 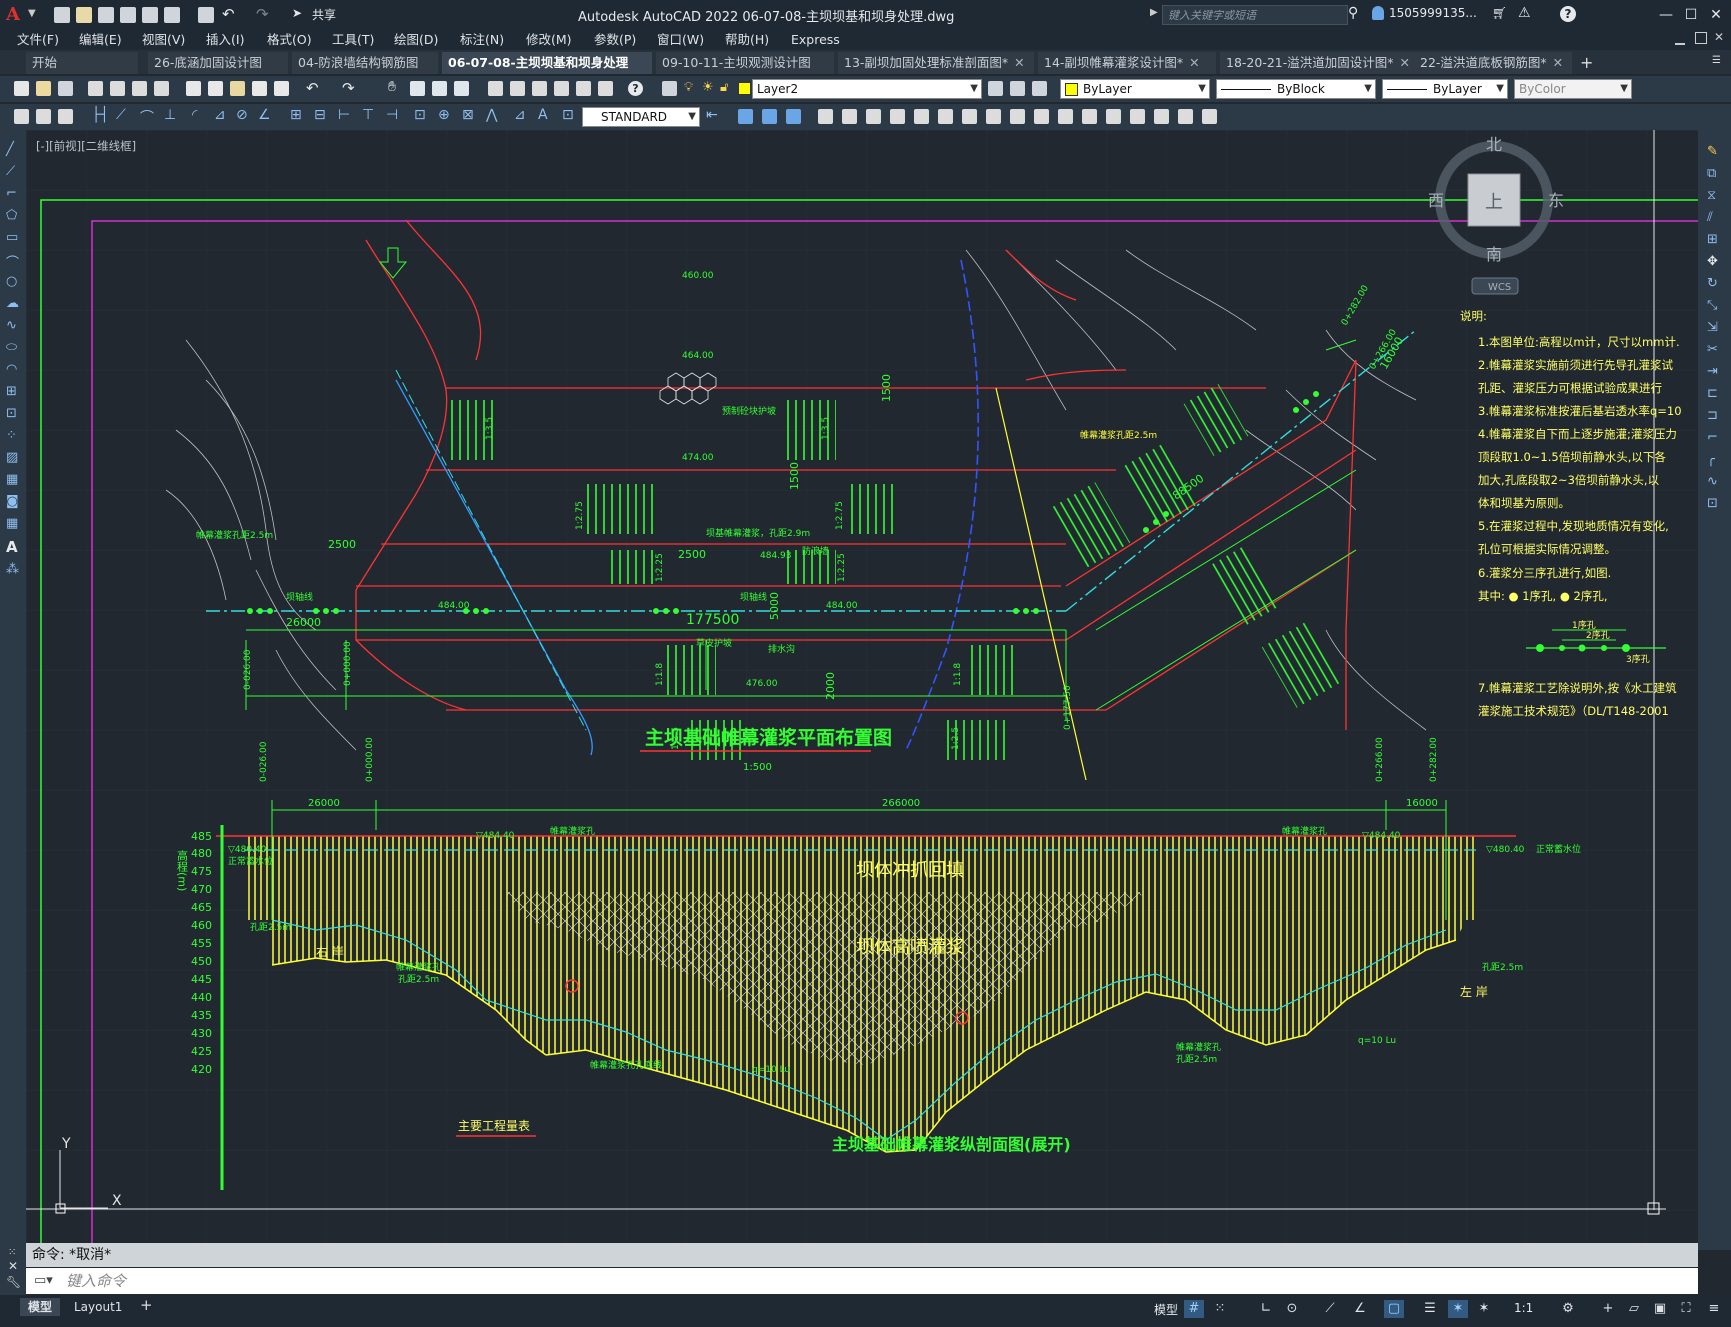 I want to click on tab-file: 22-溢洪道底板钢筋图* ✕, so click(x=1493, y=63).